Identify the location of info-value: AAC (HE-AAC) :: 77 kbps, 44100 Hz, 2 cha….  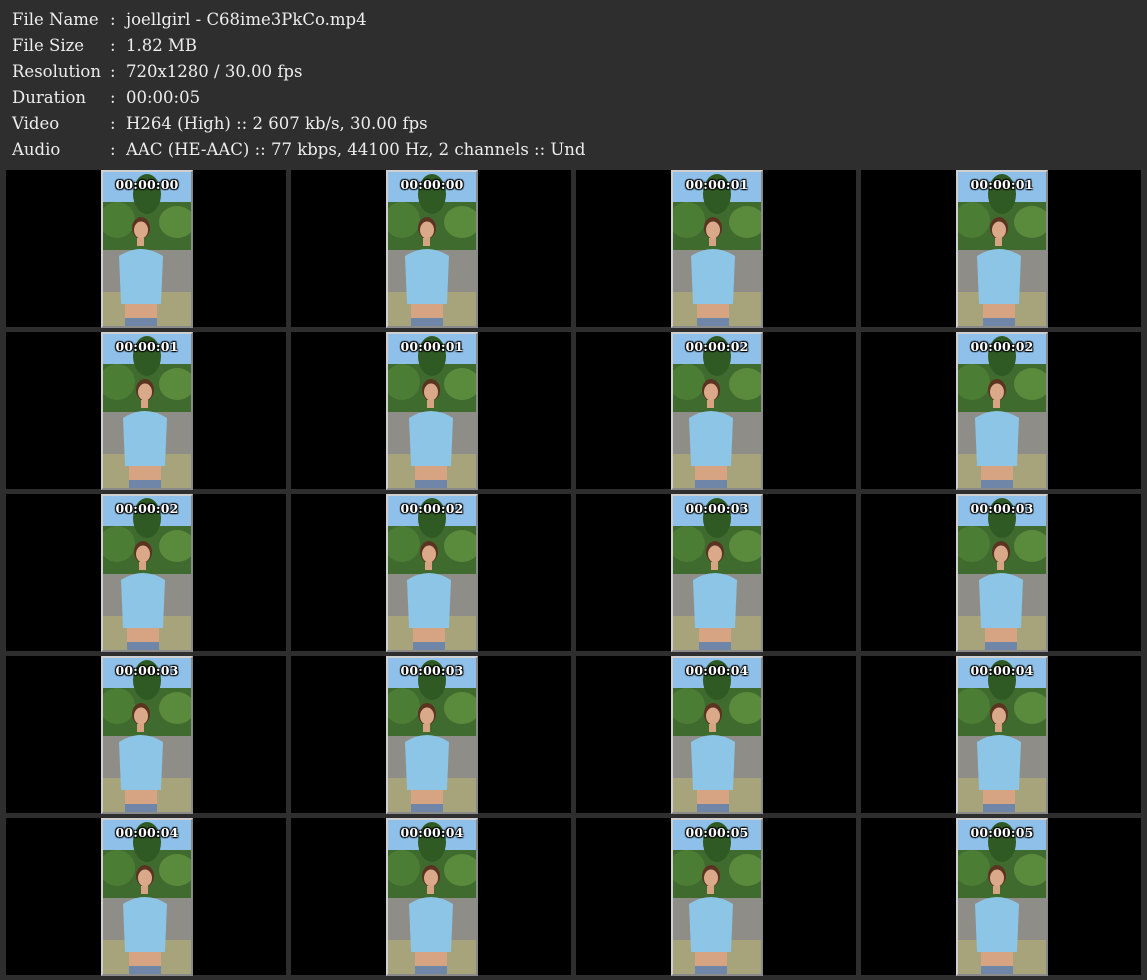
(356, 149).